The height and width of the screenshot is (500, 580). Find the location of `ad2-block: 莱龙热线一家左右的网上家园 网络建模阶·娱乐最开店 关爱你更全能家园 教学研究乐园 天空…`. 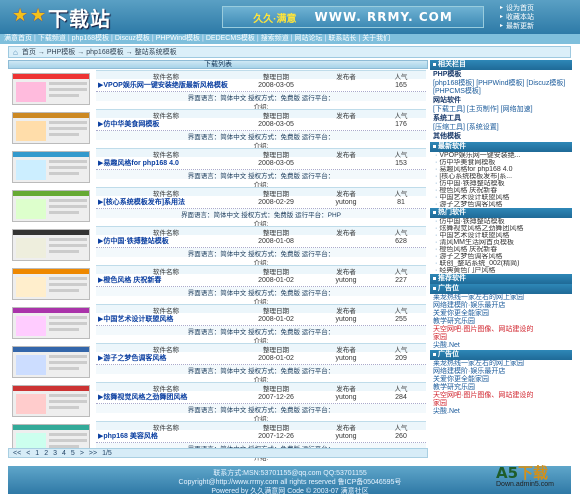

ad2-block: 莱龙热线一家左右的网上家园 网络建模阶·娱乐最开店 关爱你更全能家园 教学研究乐园 天空… is located at coordinates (501, 388).